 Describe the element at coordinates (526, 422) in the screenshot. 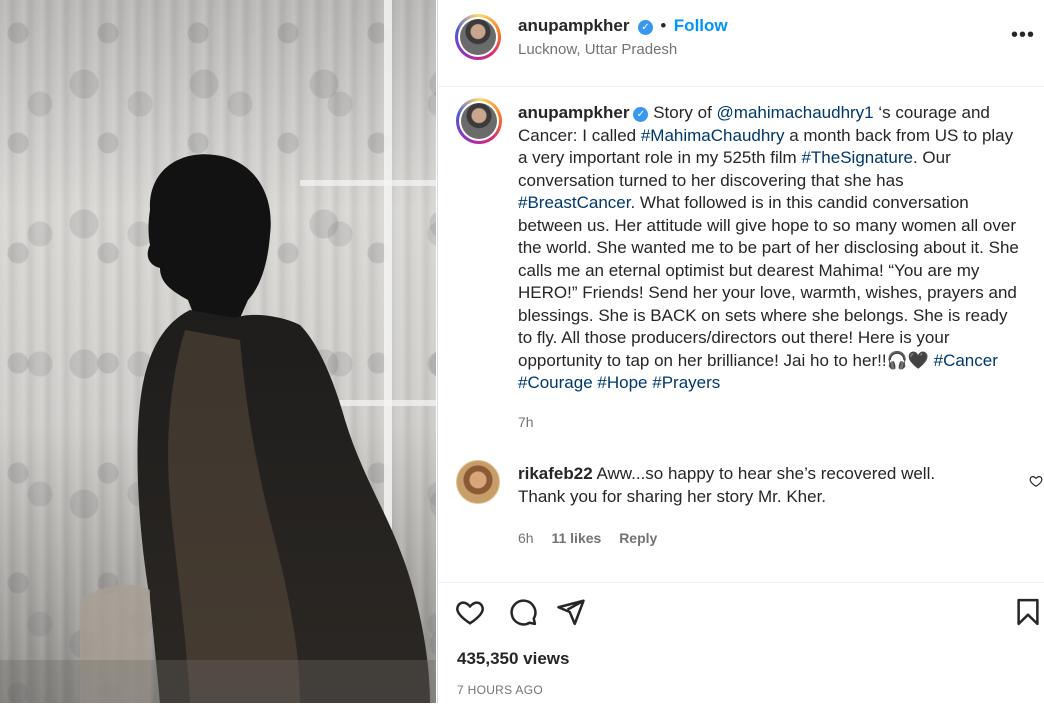

I see `caption-age: 7h` at that location.